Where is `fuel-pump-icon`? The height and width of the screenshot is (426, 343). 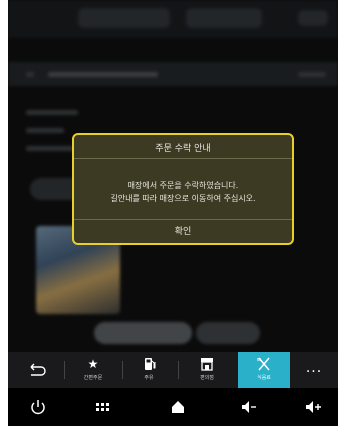
fuel-pump-icon is located at coordinates (149, 364).